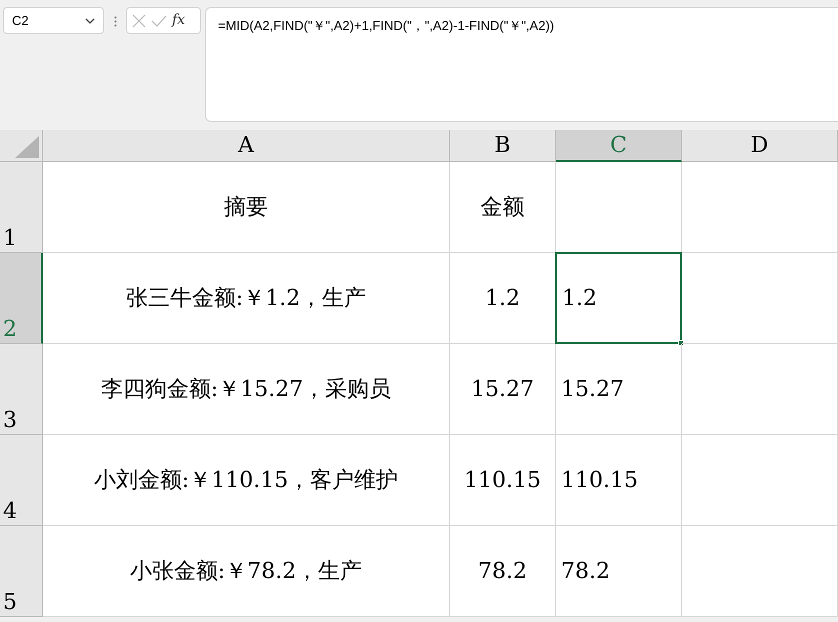  Describe the element at coordinates (246, 207) in the screenshot. I see `table-cell: 摘要` at that location.